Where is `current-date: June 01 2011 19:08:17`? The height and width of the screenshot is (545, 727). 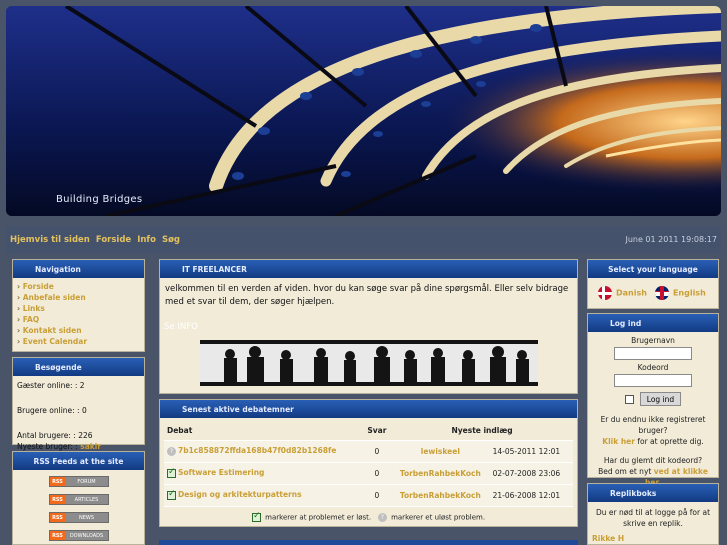 current-date: June 01 2011 19:08:17 is located at coordinates (671, 239).